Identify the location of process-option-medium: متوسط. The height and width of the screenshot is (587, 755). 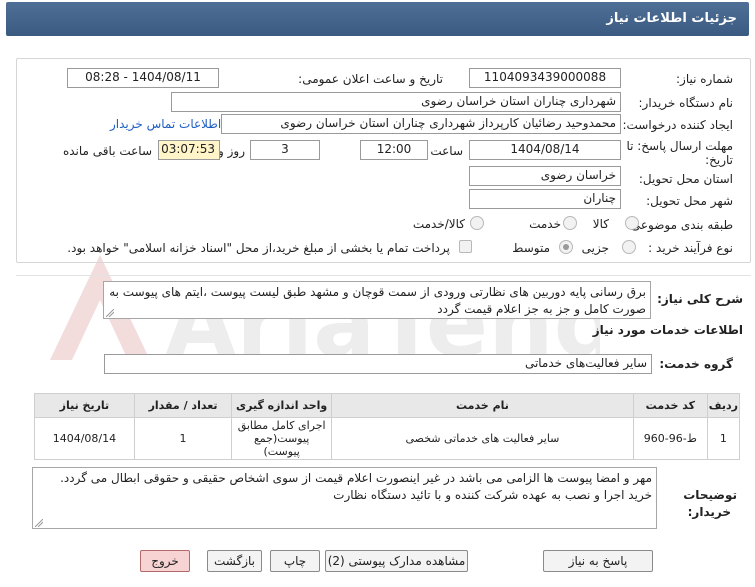
(531, 248).